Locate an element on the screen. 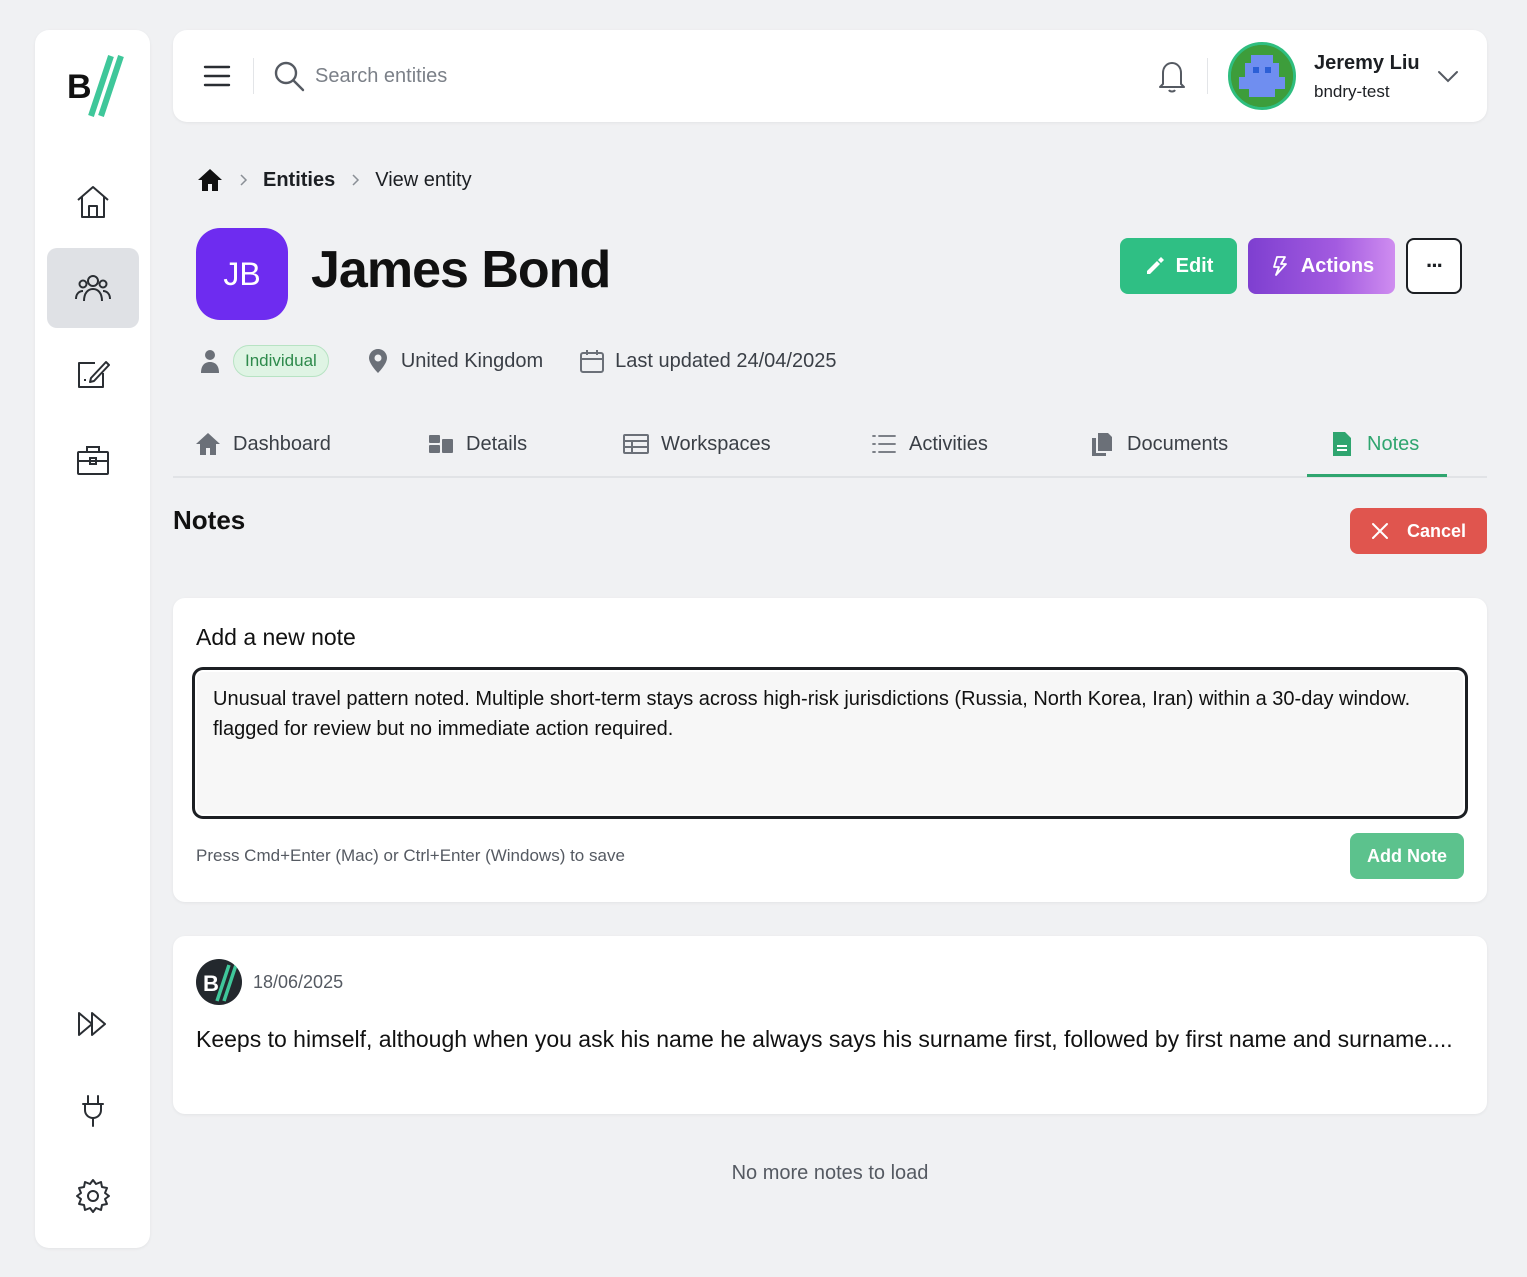 The image size is (1527, 1277). users-icon is located at coordinates (93, 288).